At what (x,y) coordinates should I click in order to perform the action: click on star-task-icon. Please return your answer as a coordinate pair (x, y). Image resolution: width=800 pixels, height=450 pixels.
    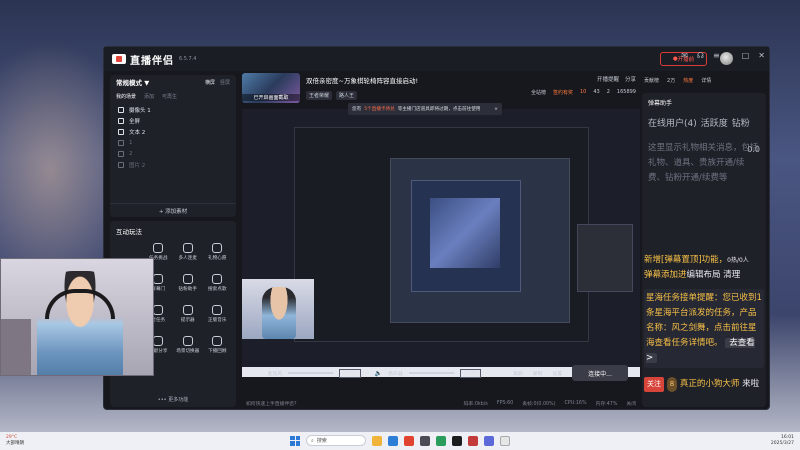
    Looking at the image, I should click on (158, 310).